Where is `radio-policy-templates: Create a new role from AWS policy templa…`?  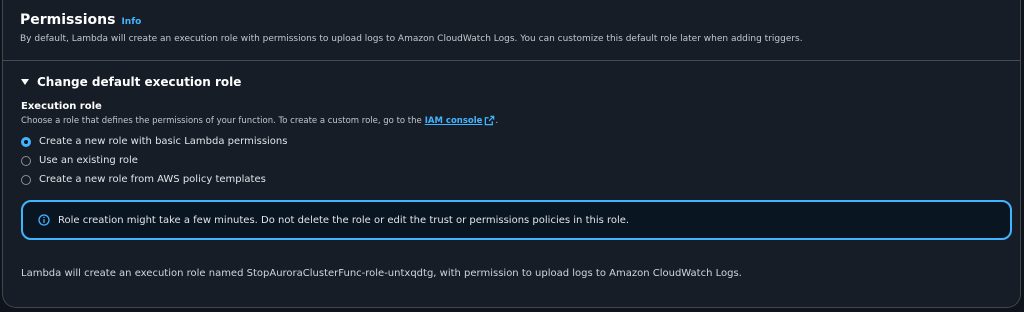 radio-policy-templates: Create a new role from AWS policy templa… is located at coordinates (154, 179).